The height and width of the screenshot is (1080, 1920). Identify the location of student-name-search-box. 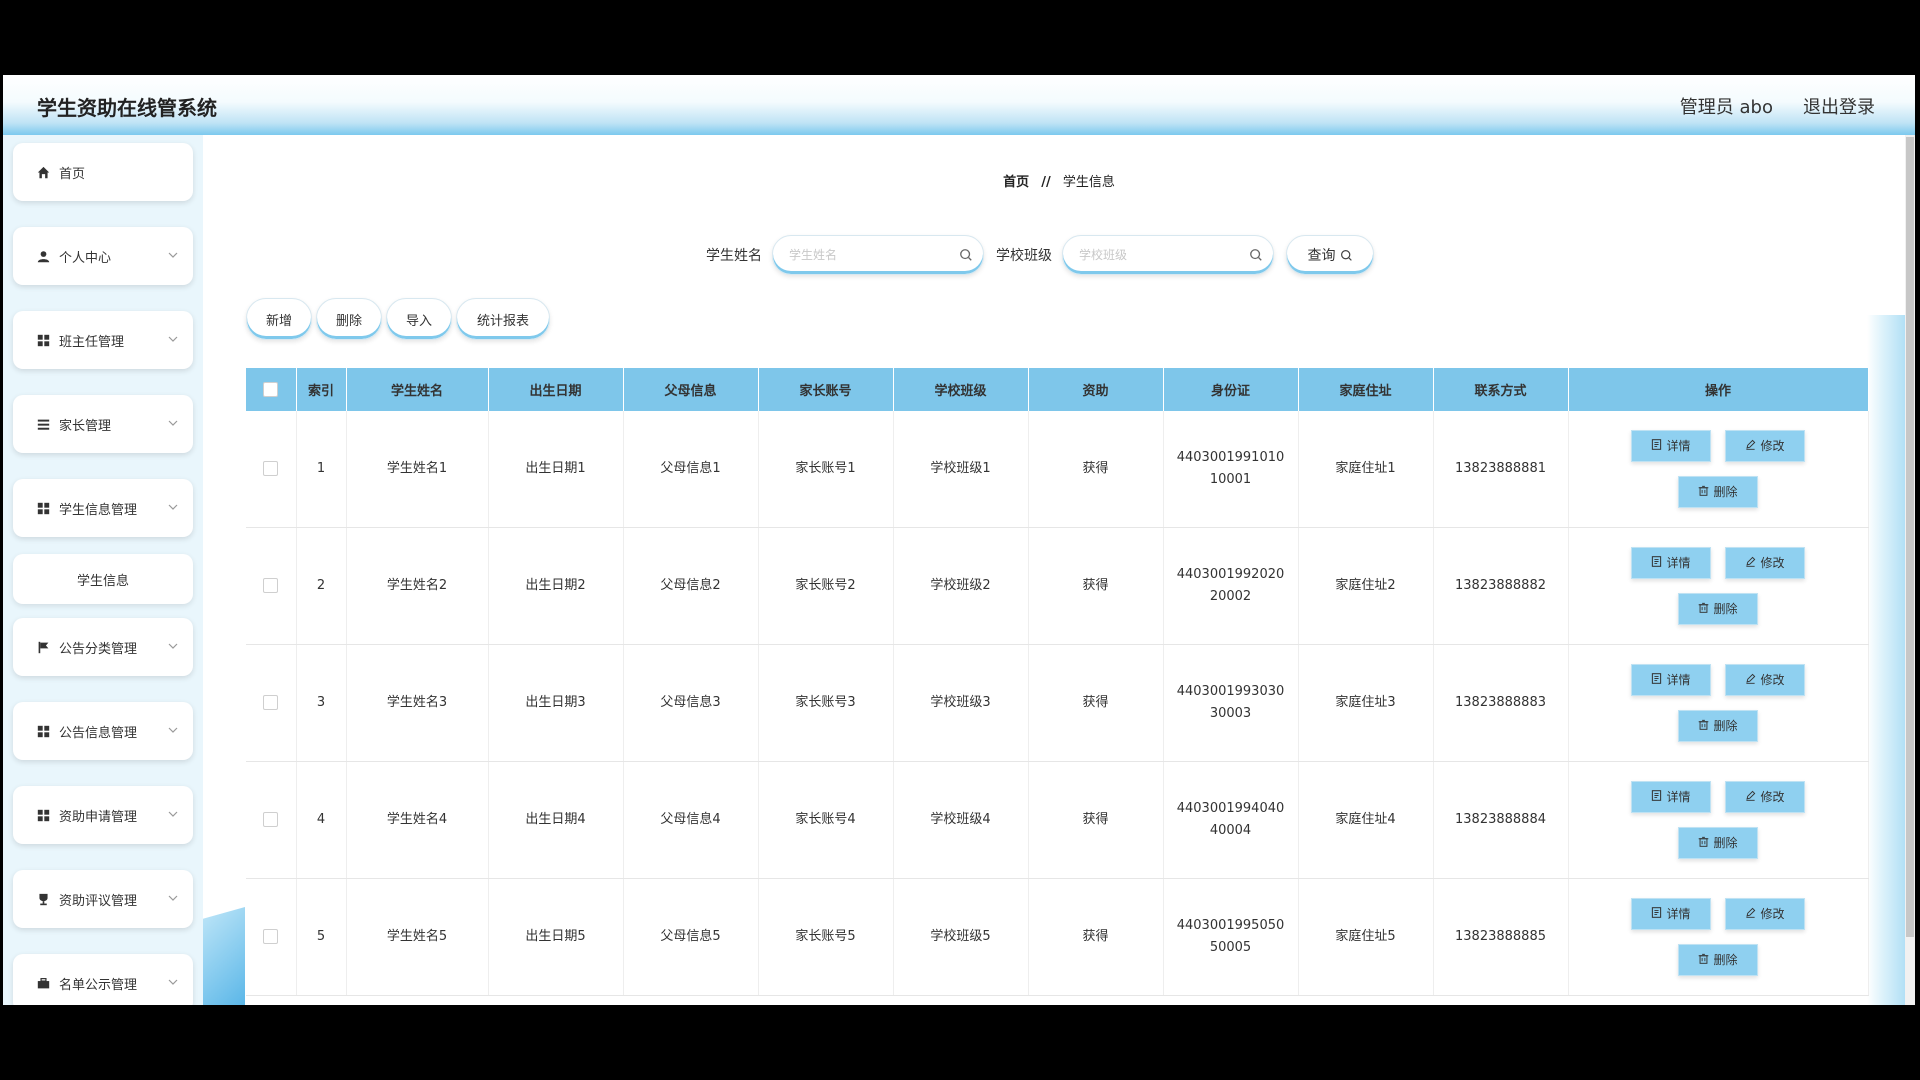
(878, 255).